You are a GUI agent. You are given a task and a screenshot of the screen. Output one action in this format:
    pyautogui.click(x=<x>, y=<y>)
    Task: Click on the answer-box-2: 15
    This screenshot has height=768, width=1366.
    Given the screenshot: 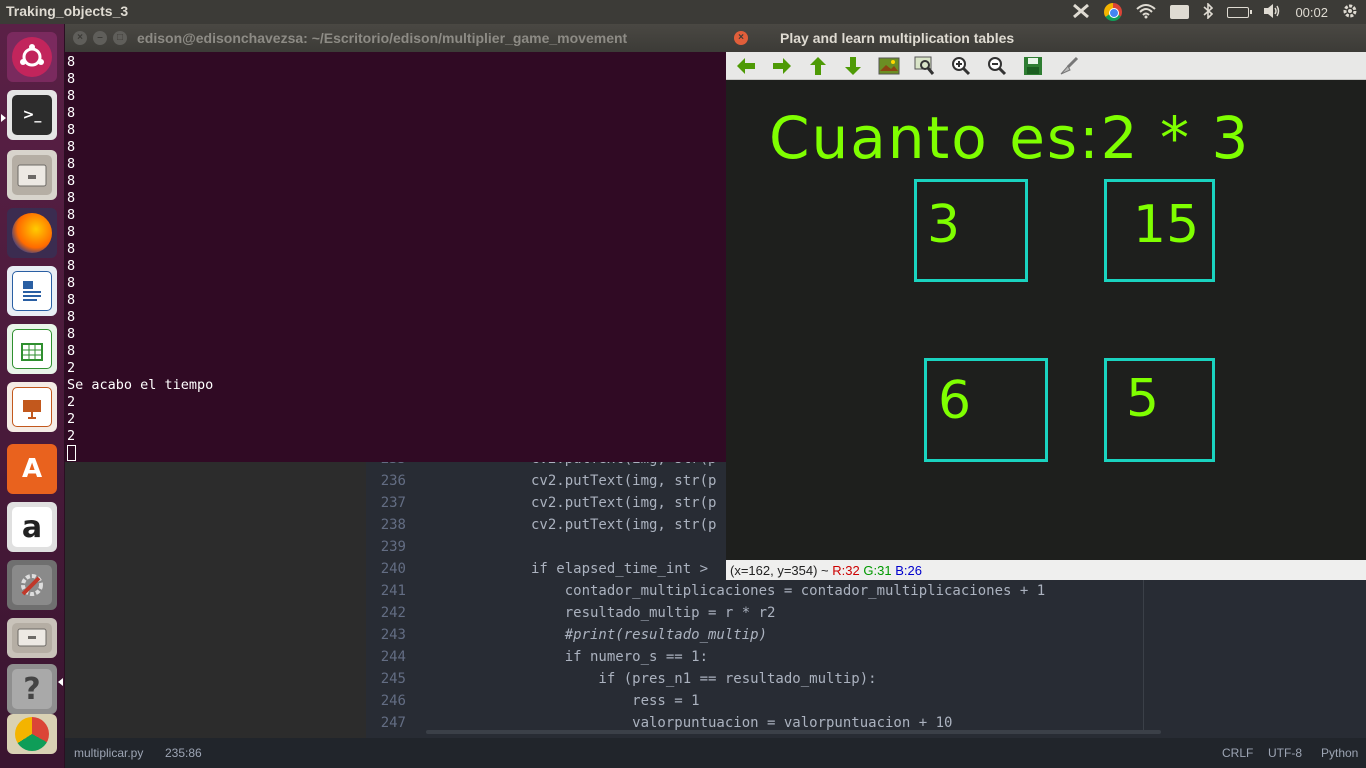 What is the action you would take?
    pyautogui.click(x=1159, y=230)
    